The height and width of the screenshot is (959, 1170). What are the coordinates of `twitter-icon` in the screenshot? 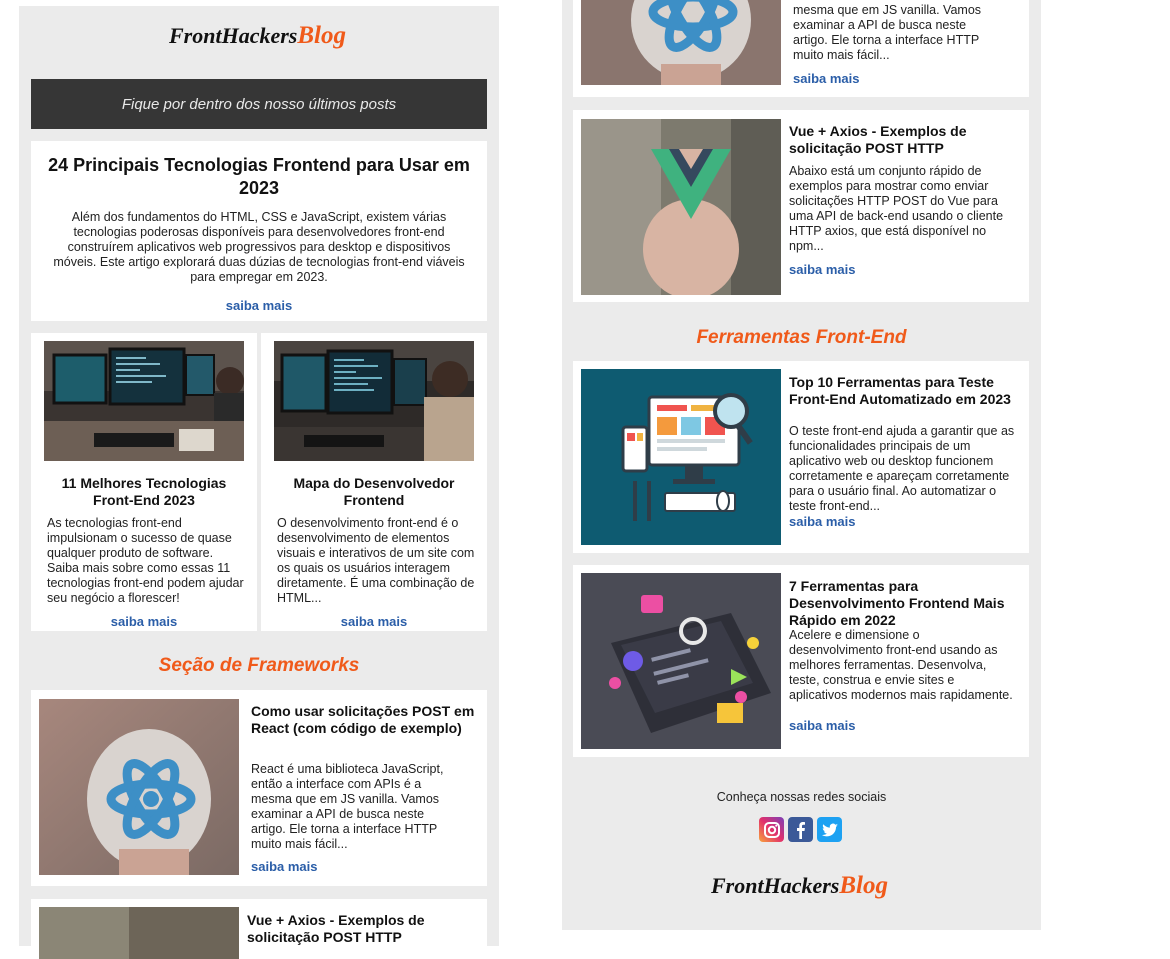 It's located at (829, 829).